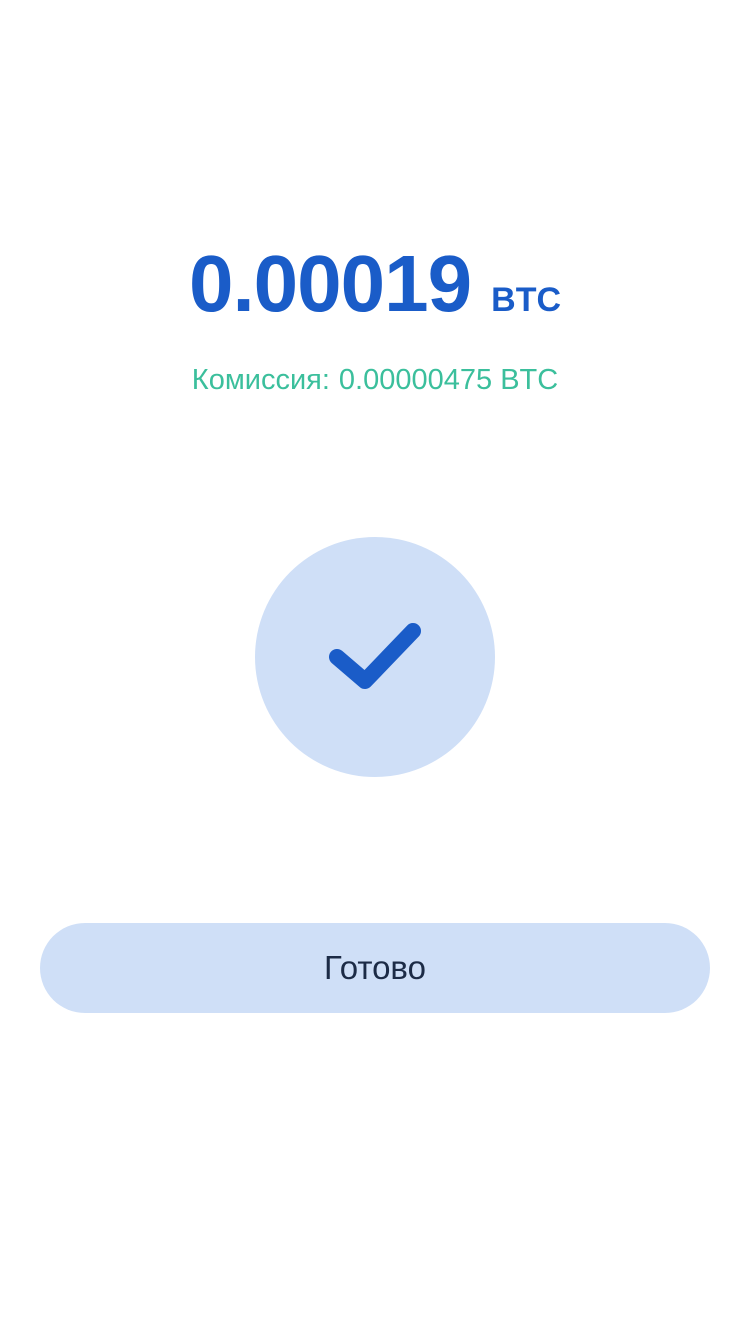  I want to click on fee-label: Комиссия:, so click(260, 380).